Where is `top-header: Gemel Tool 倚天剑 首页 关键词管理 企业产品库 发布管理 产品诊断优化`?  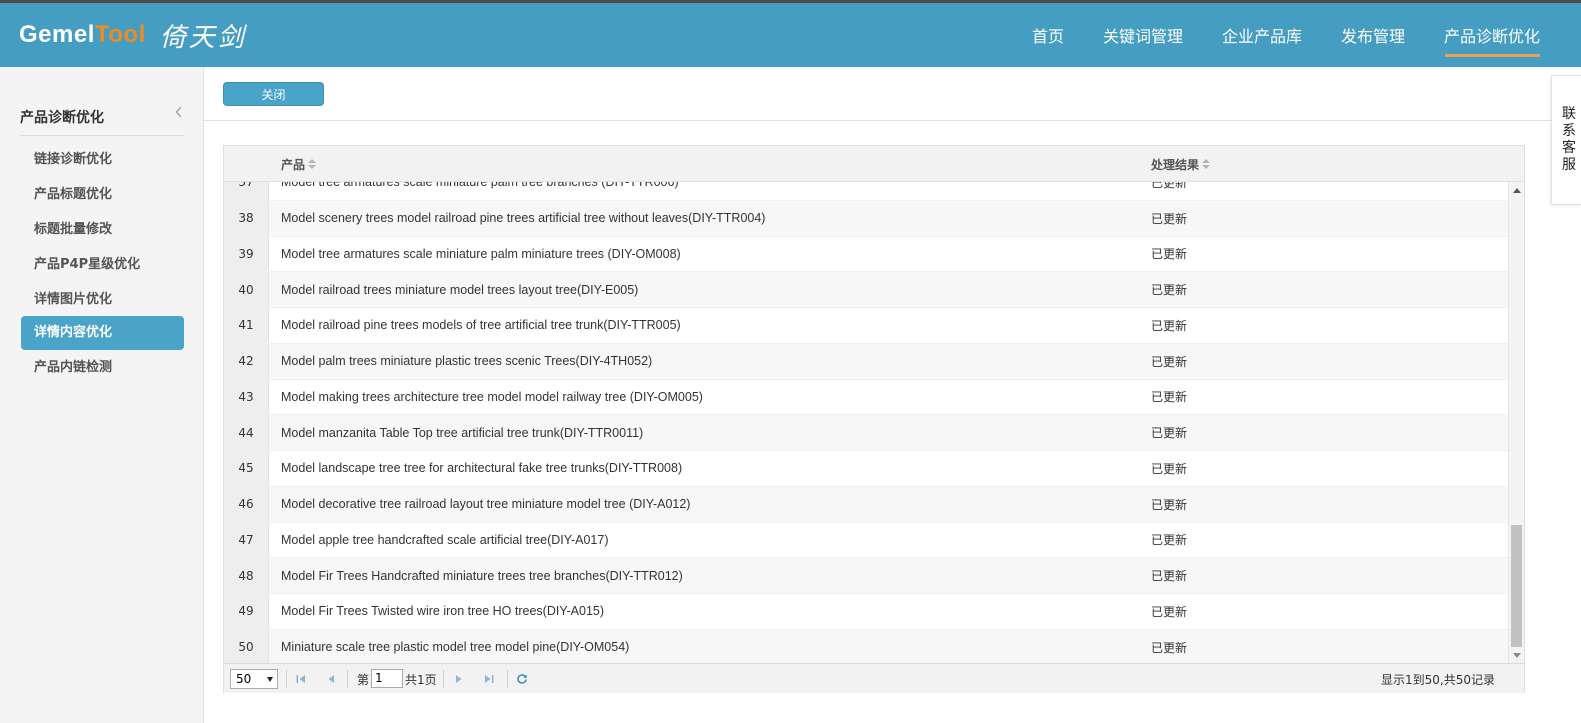 top-header: Gemel Tool 倚天剑 首页 关键词管理 企业产品库 发布管理 产品诊断优化 is located at coordinates (790, 35).